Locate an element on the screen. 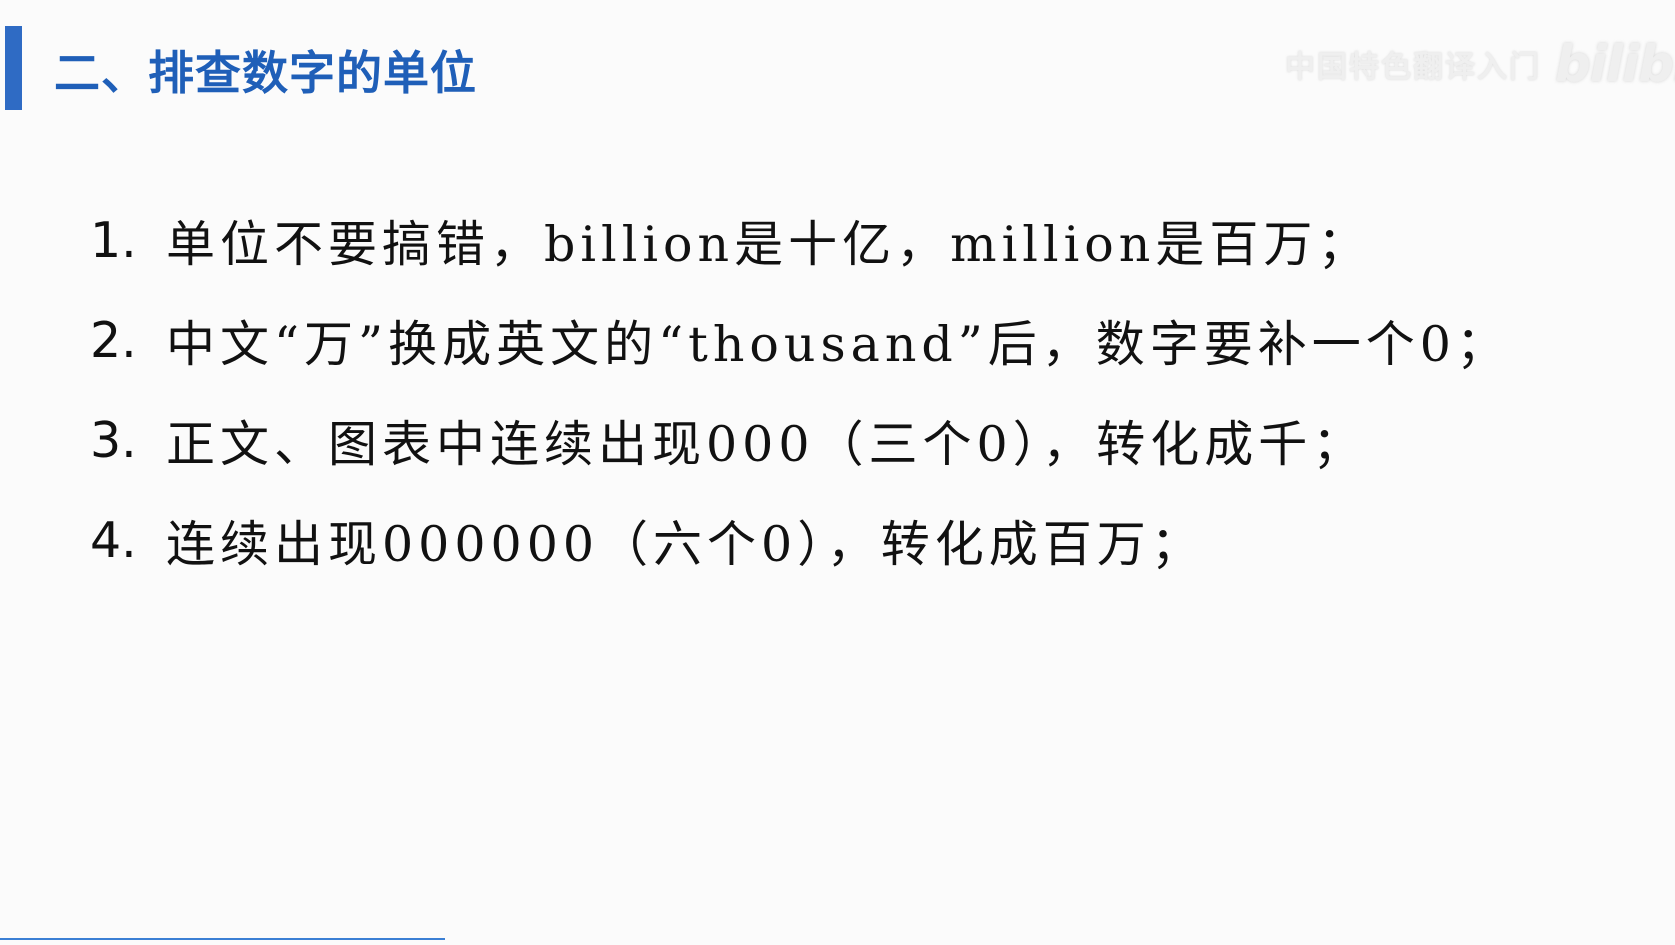  list-item-number: 4. is located at coordinates (113, 540).